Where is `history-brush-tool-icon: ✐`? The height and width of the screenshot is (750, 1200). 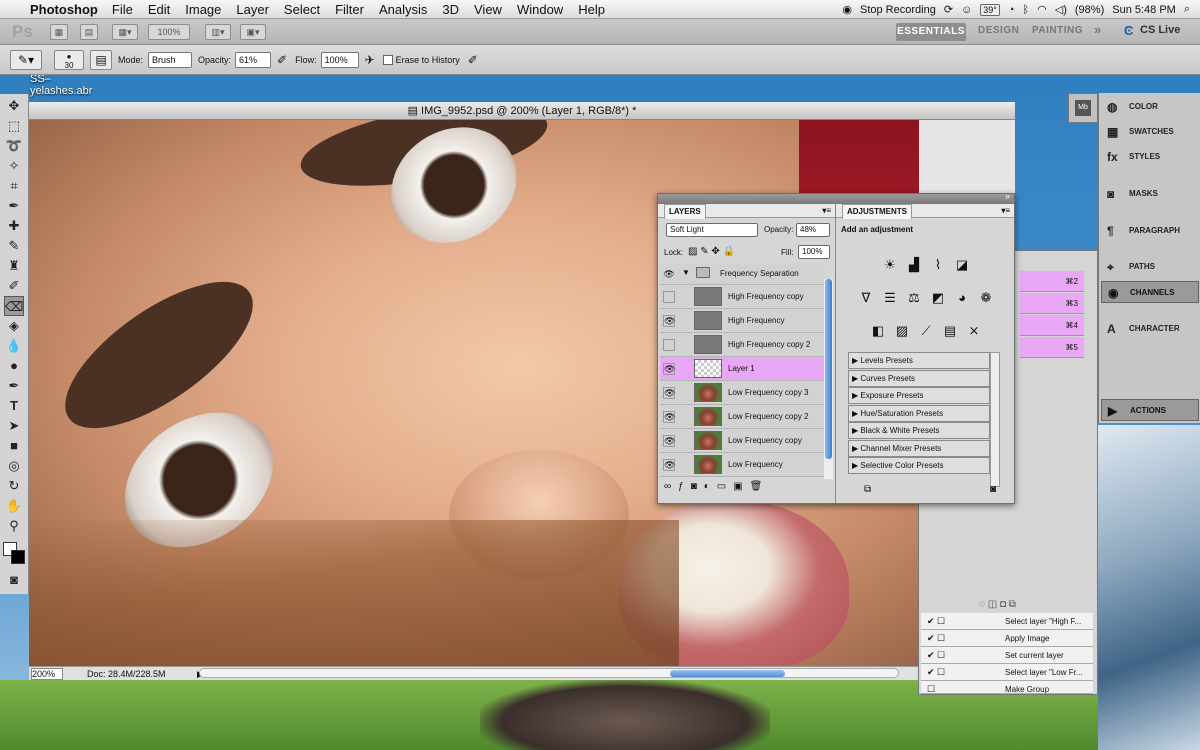 history-brush-tool-icon: ✐ is located at coordinates (14, 286).